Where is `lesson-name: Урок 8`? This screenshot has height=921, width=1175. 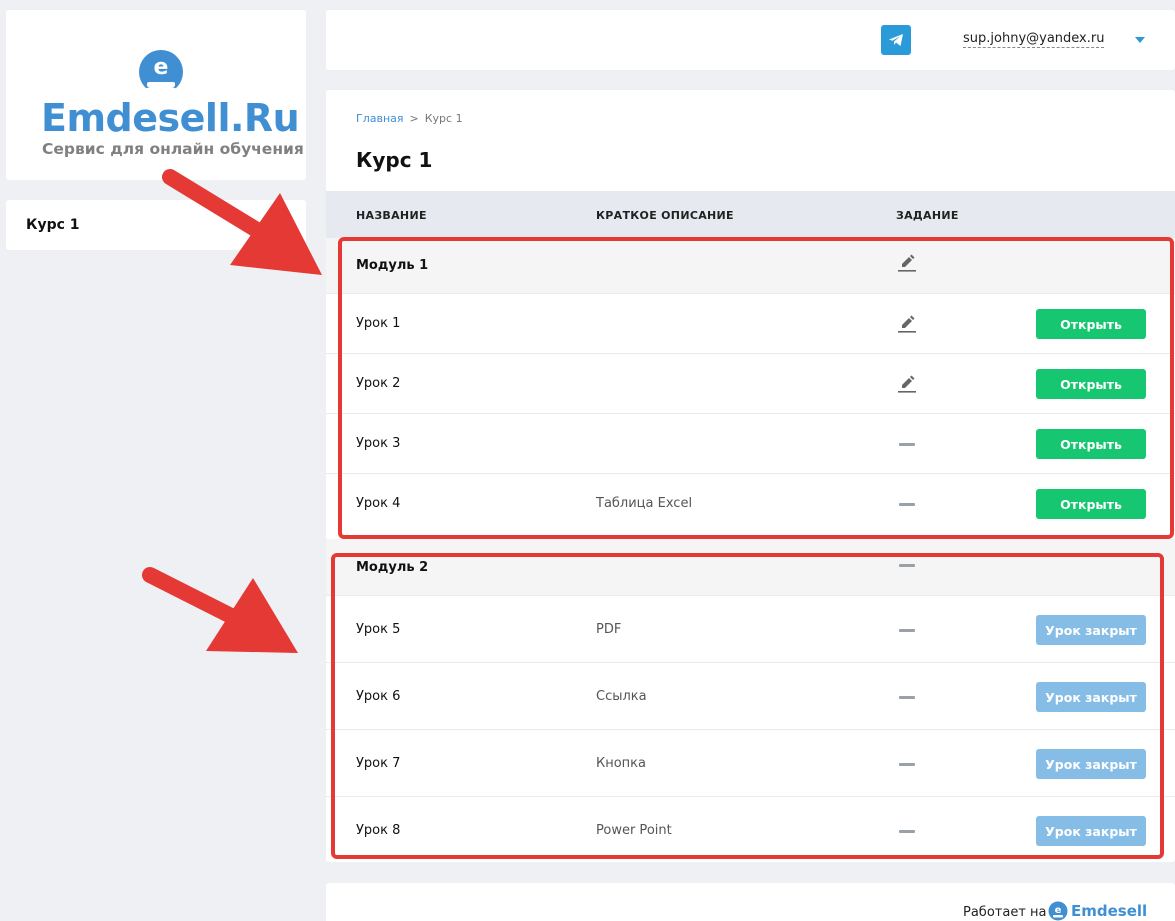 lesson-name: Урок 8 is located at coordinates (378, 830).